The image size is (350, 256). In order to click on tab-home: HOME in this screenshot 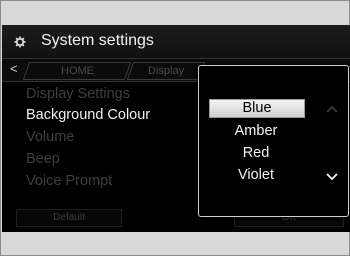, I will do `click(77, 71)`.